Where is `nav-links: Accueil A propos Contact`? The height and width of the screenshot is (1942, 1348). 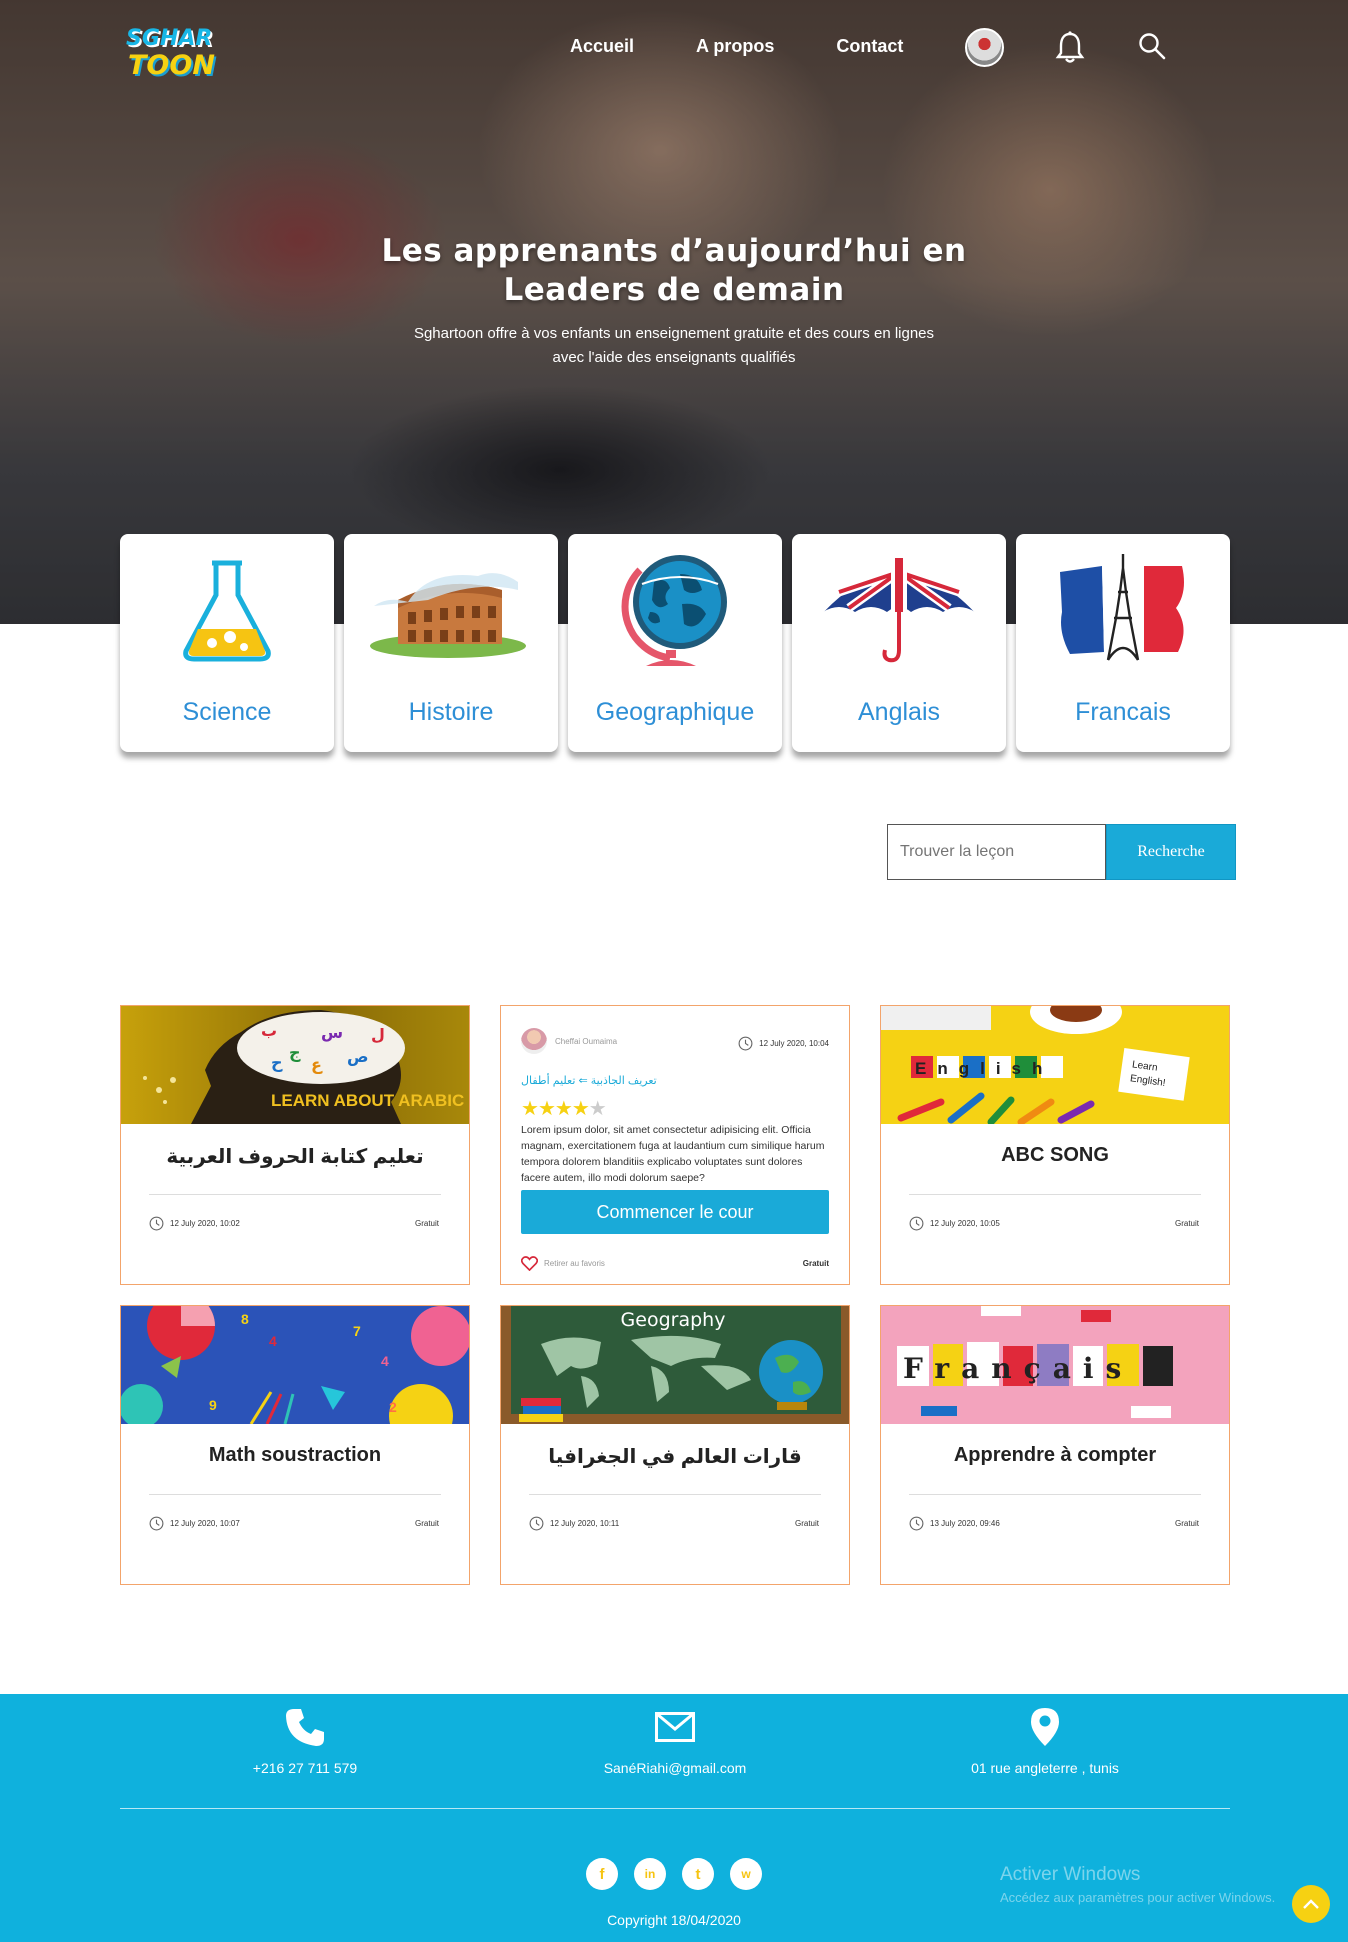 nav-links: Accueil A propos Contact is located at coordinates (736, 46).